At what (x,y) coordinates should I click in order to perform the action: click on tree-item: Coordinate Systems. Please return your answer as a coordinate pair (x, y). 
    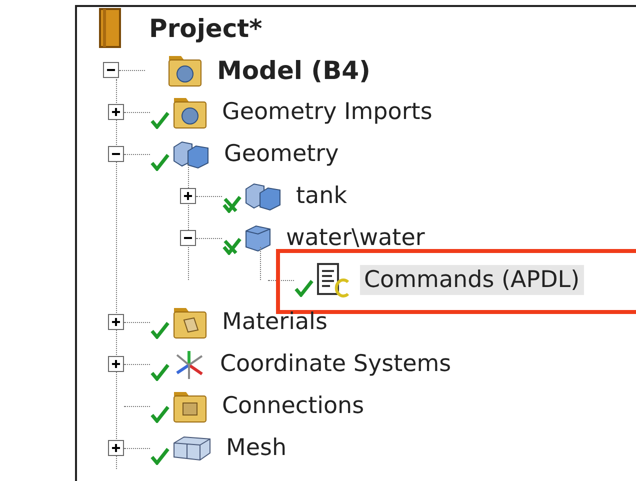
    Looking at the image, I should click on (336, 364).